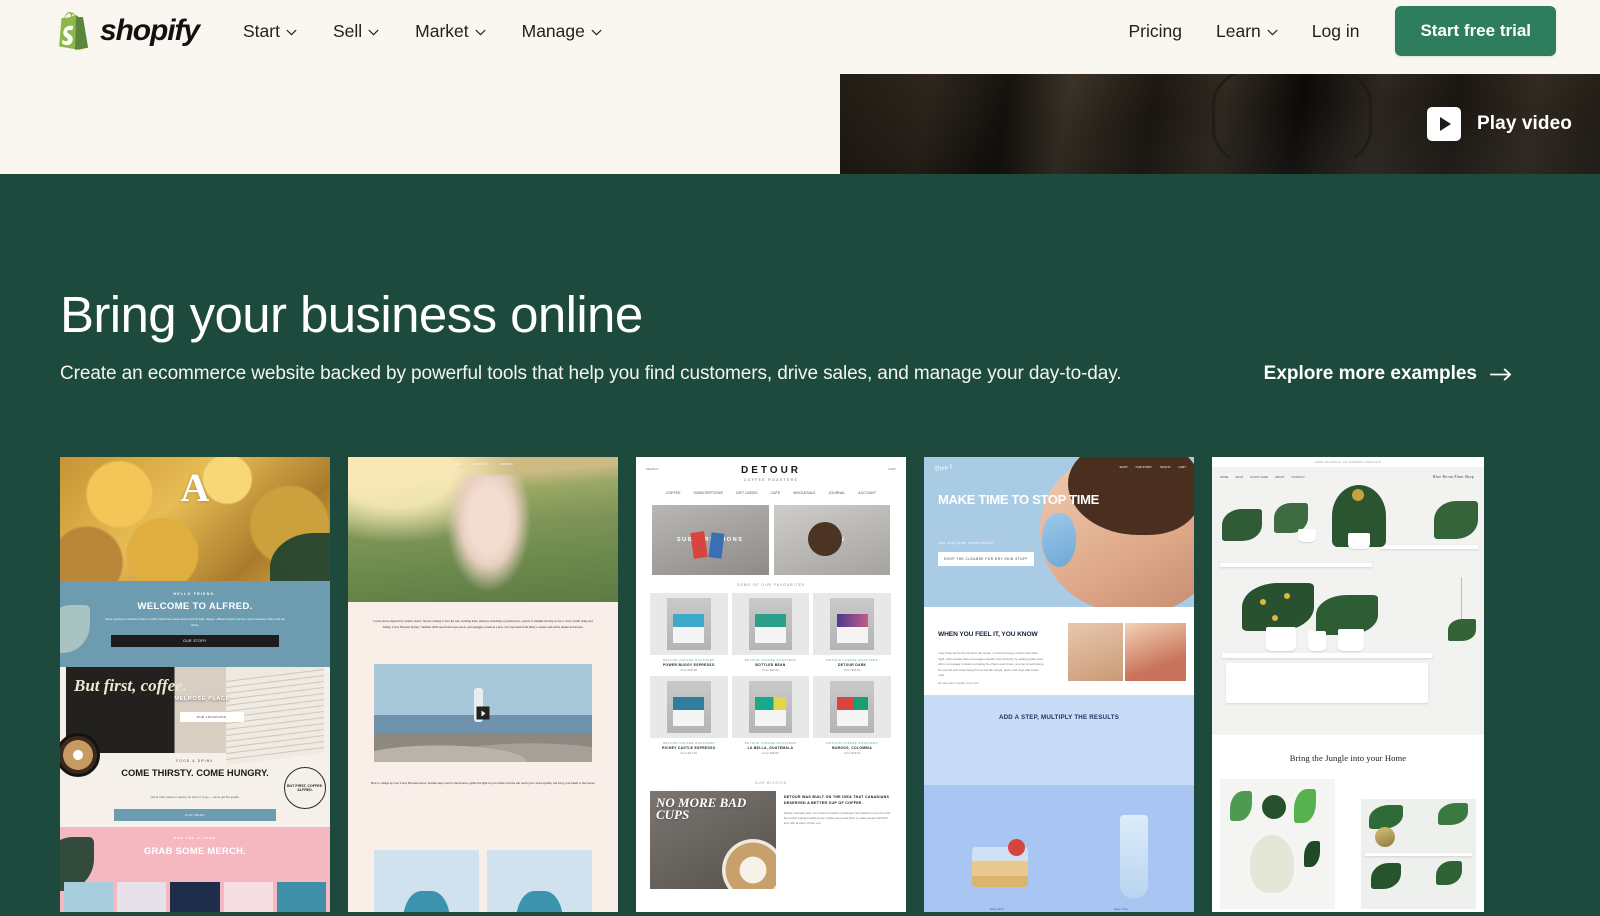  What do you see at coordinates (867, 493) in the screenshot?
I see `detour-nav-account: ACCOUNT` at bounding box center [867, 493].